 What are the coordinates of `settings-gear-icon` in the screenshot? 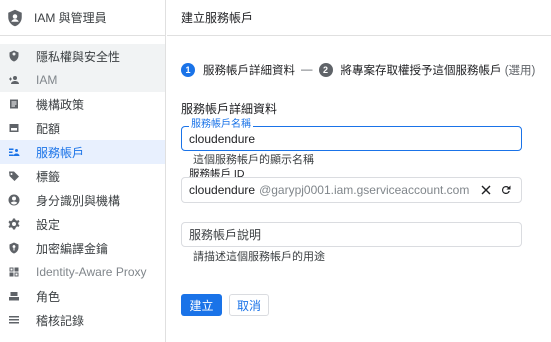 It's located at (14, 224).